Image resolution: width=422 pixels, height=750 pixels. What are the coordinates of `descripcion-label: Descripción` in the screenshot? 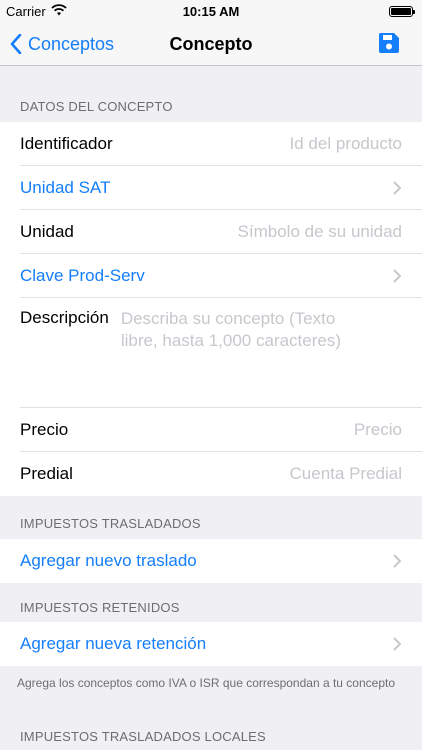 It's located at (64, 317).